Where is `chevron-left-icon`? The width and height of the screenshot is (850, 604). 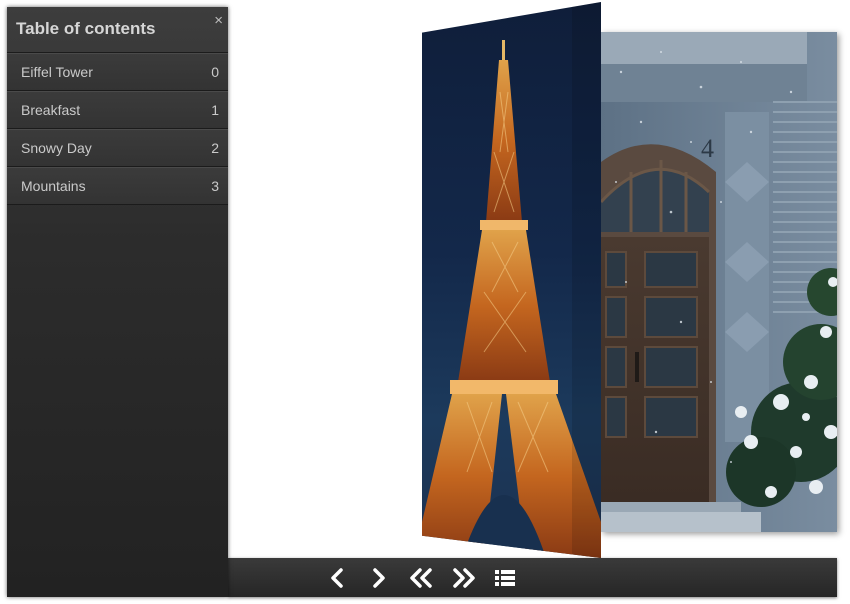 chevron-left-icon is located at coordinates (337, 578).